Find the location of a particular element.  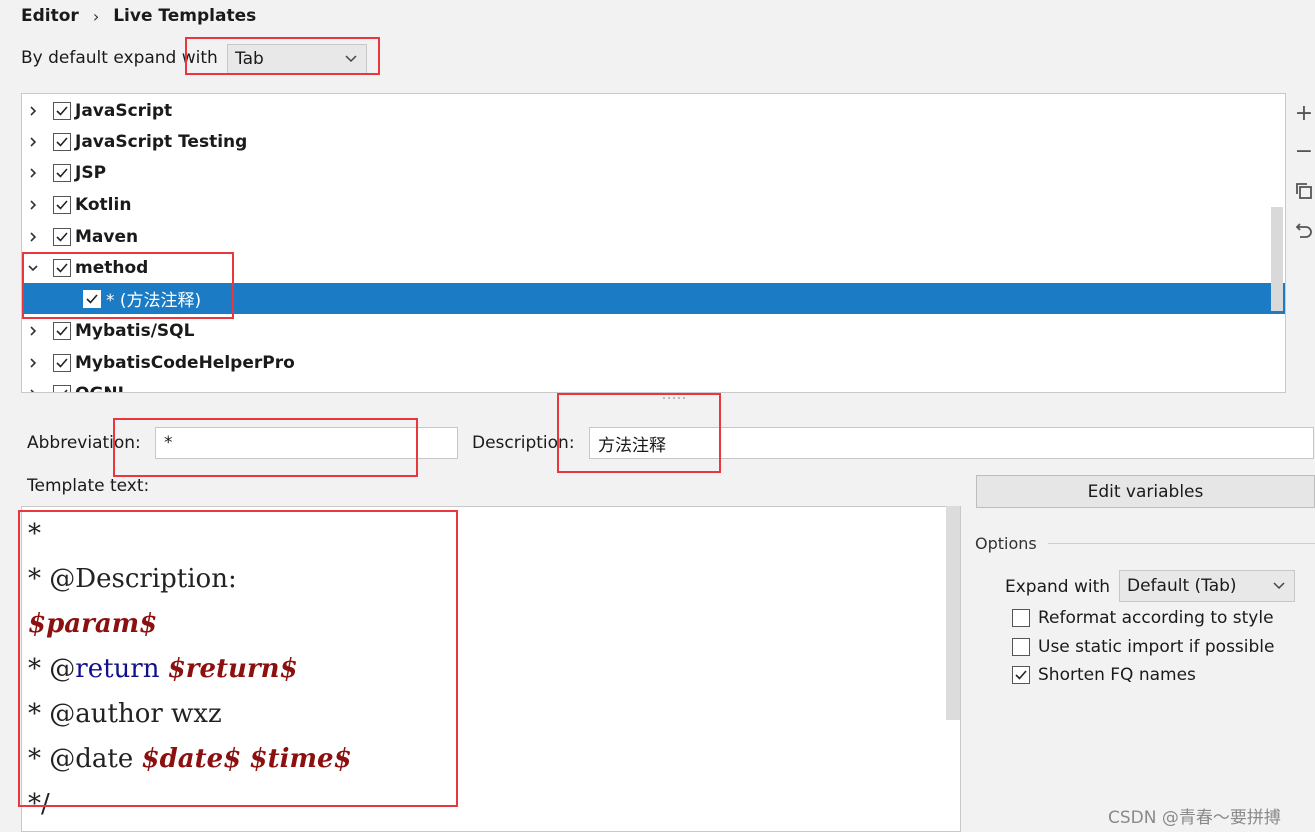

template-variable: $date$ is located at coordinates (191, 759).